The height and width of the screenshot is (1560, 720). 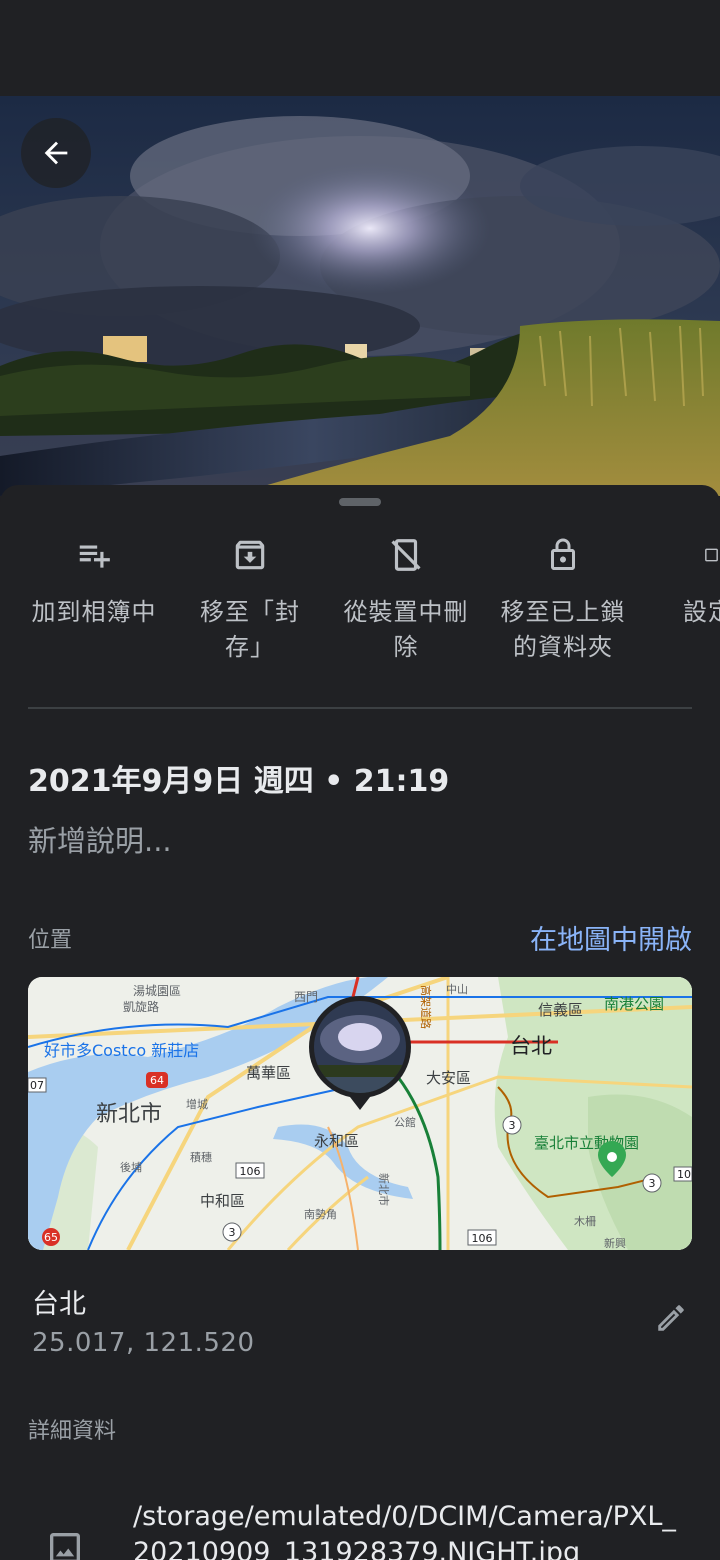 I want to click on map-label: 凱旋路, so click(x=141, y=1006).